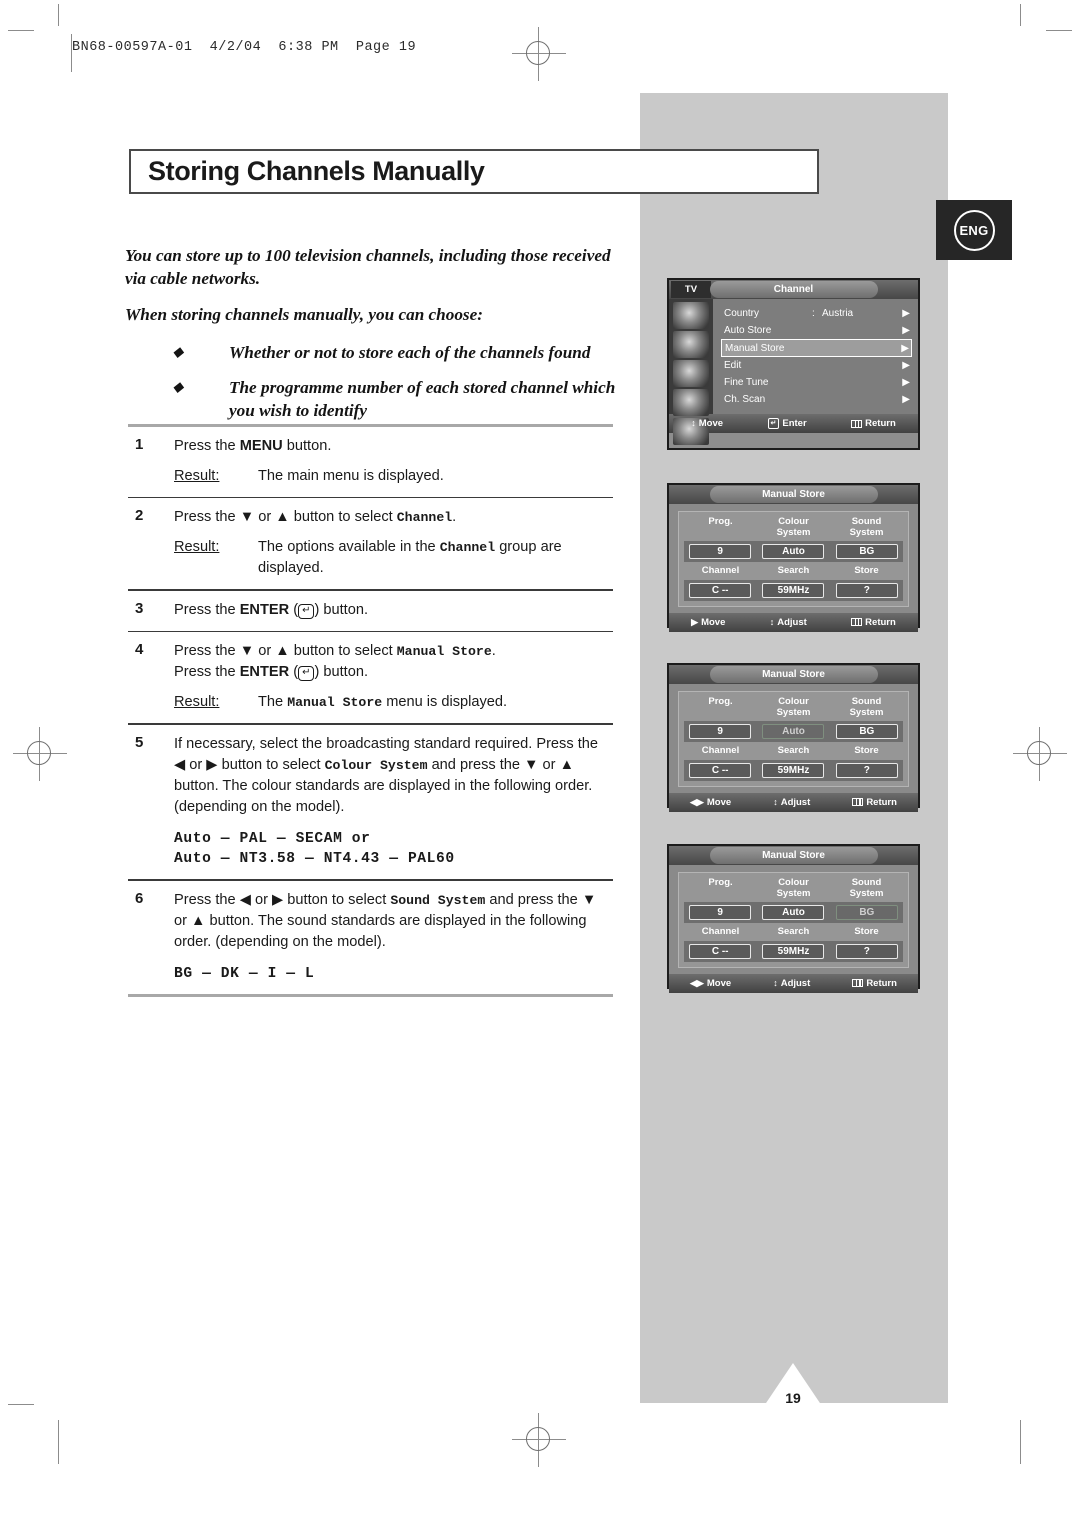 The width and height of the screenshot is (1080, 1525). What do you see at coordinates (370, 611) in the screenshot?
I see `step-3: 3 Press the ENTER (↵) button.` at bounding box center [370, 611].